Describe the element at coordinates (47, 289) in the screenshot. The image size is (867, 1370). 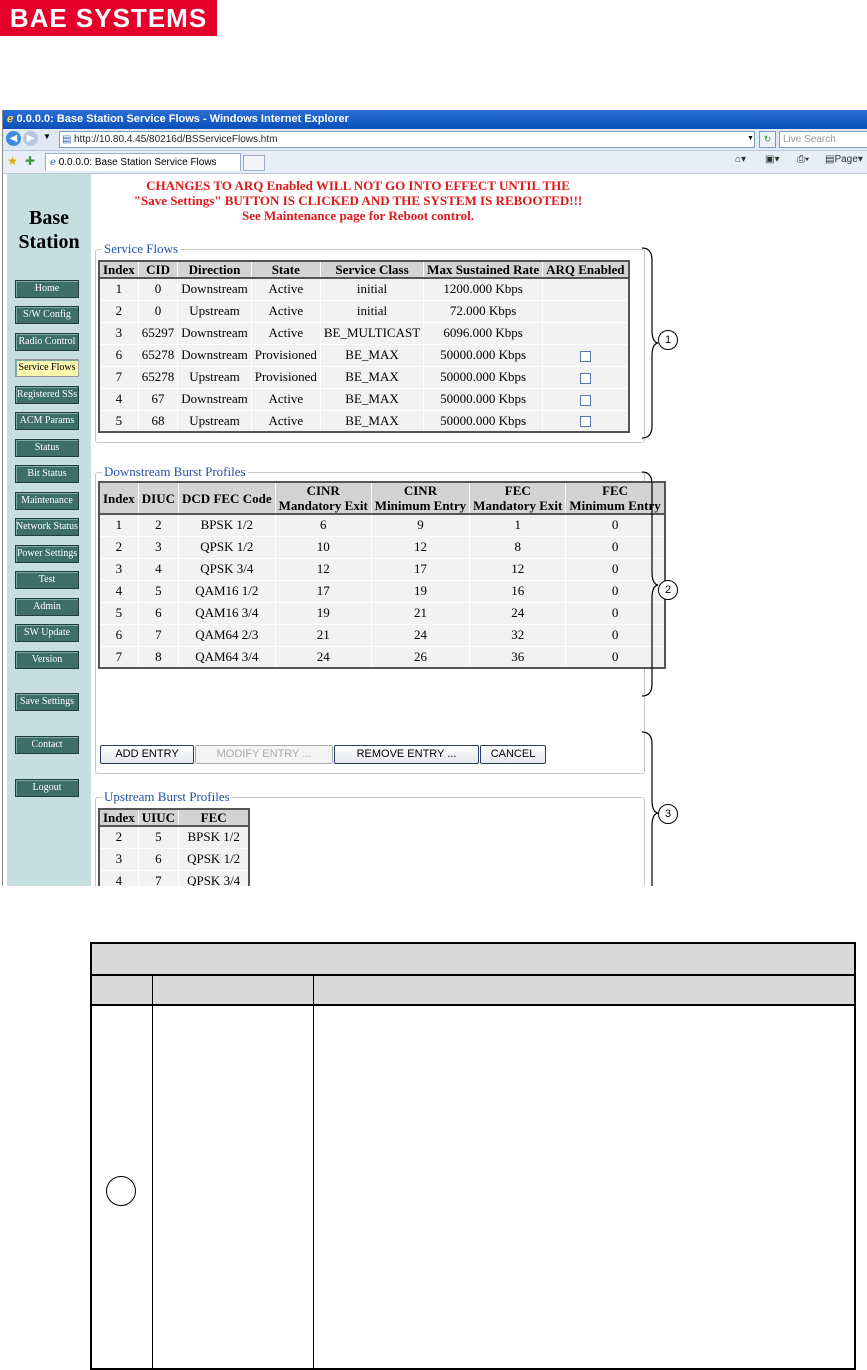
I see `nav-home: Home` at that location.